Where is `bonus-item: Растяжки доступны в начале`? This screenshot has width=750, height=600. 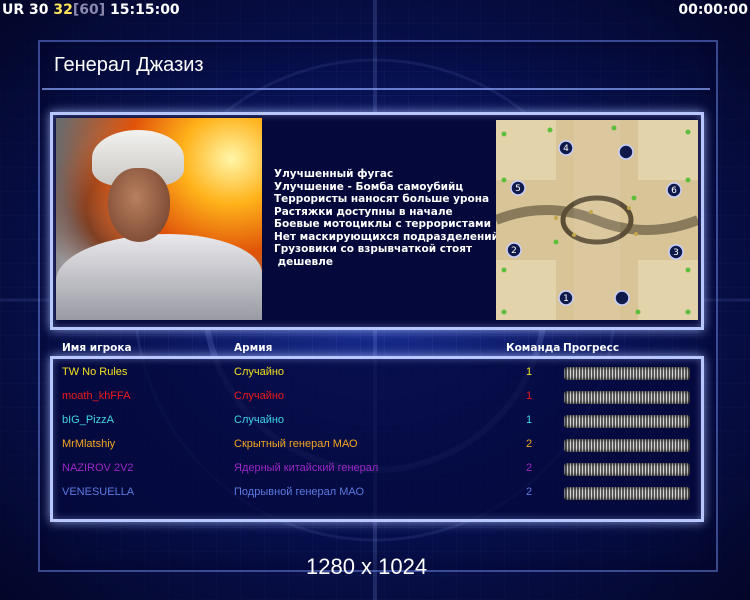 bonus-item: Растяжки доступны в начале is located at coordinates (363, 211).